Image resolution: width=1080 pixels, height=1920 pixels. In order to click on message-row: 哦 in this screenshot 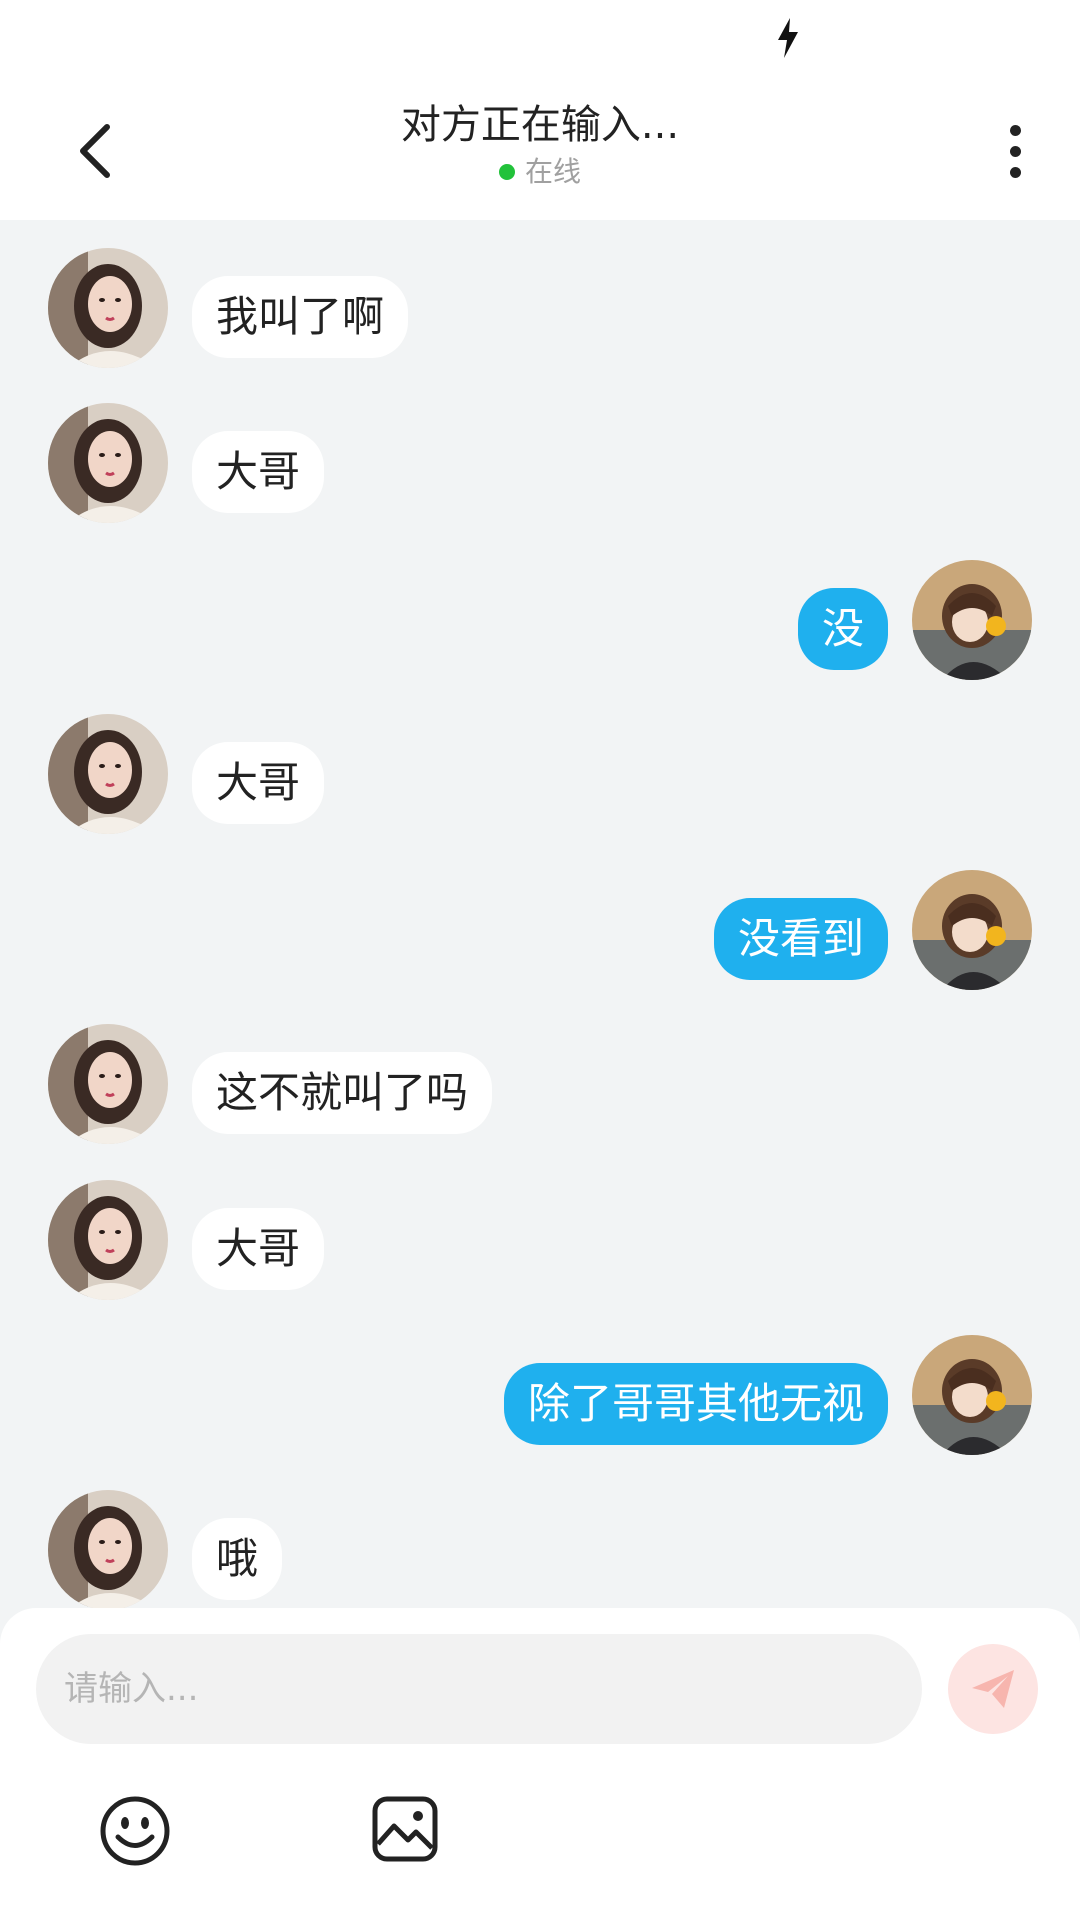, I will do `click(540, 1550)`.